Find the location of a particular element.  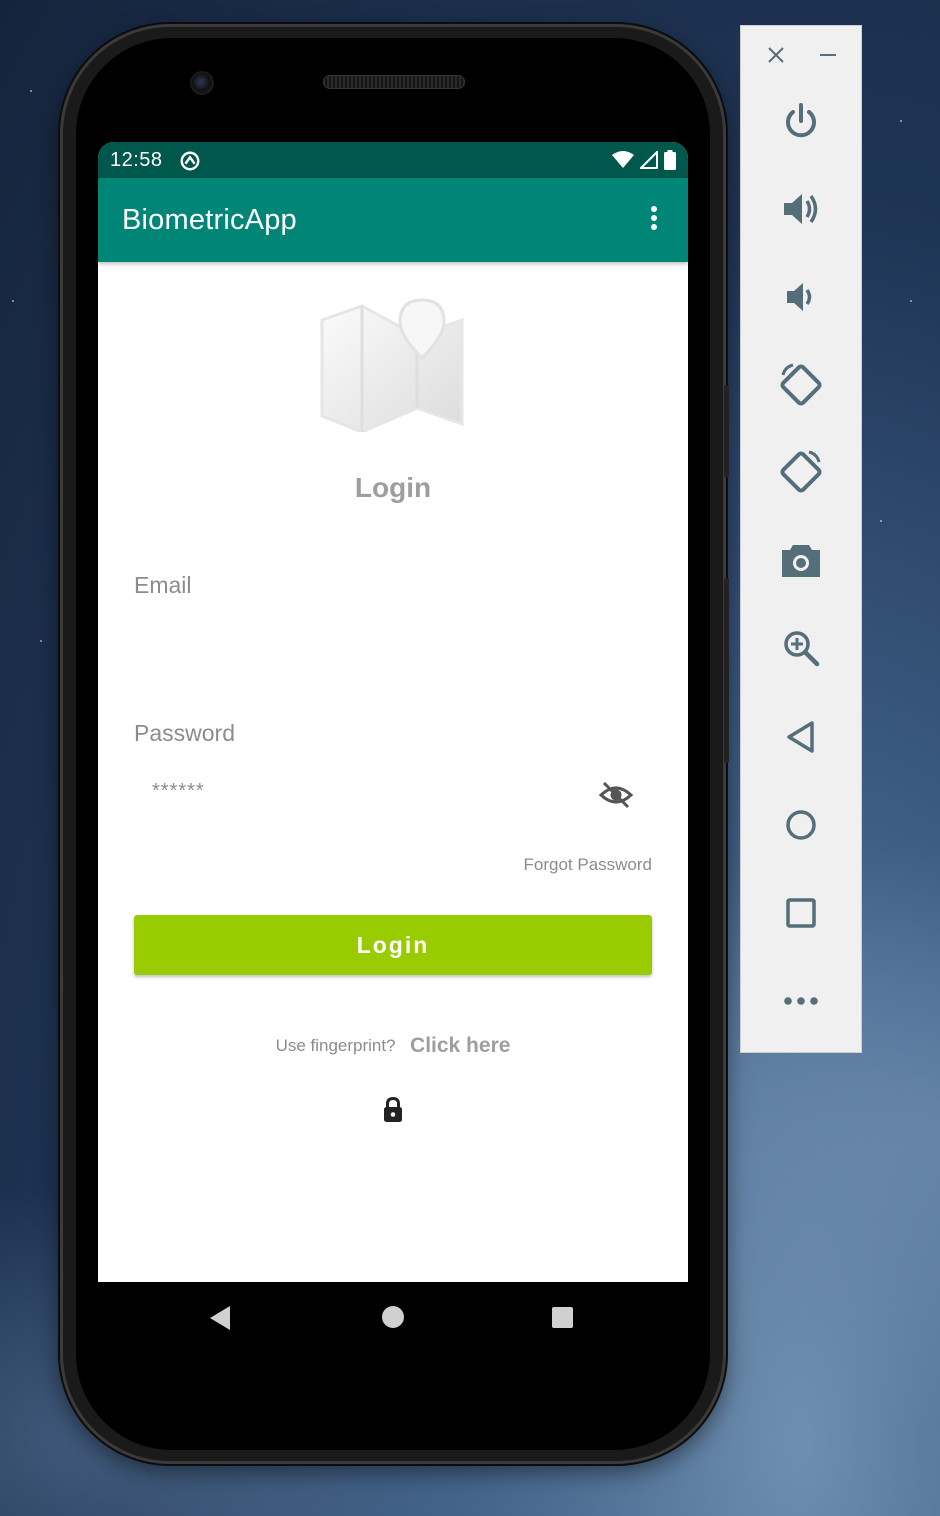

email-field is located at coordinates (393, 642).